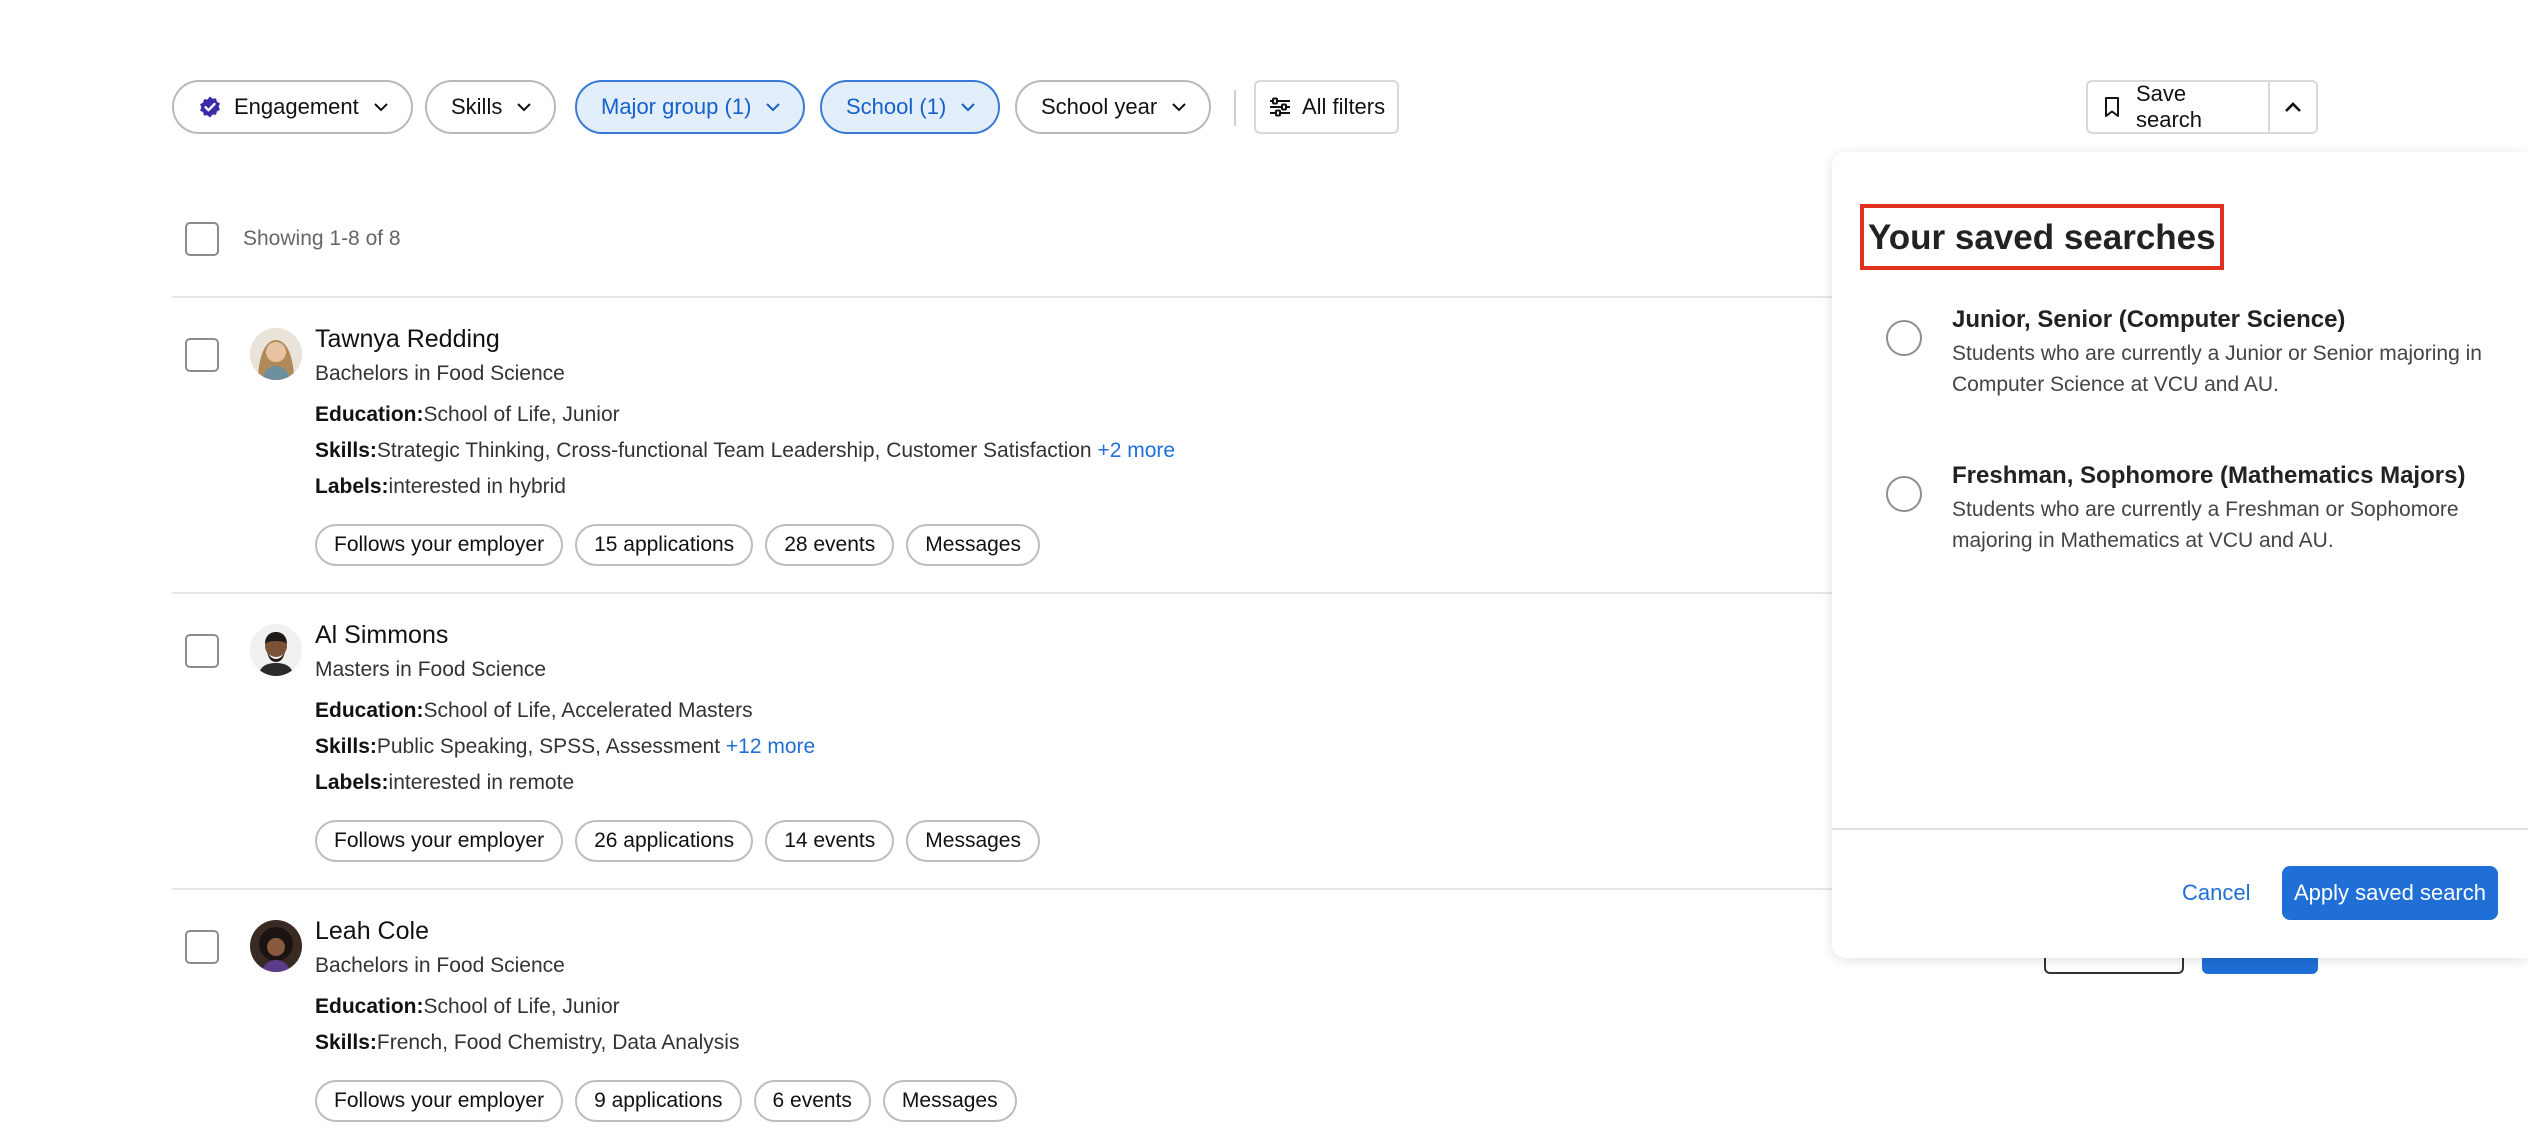  What do you see at coordinates (2148, 320) in the screenshot?
I see `saved-search-title: Junior, Senior (Computer Science)` at bounding box center [2148, 320].